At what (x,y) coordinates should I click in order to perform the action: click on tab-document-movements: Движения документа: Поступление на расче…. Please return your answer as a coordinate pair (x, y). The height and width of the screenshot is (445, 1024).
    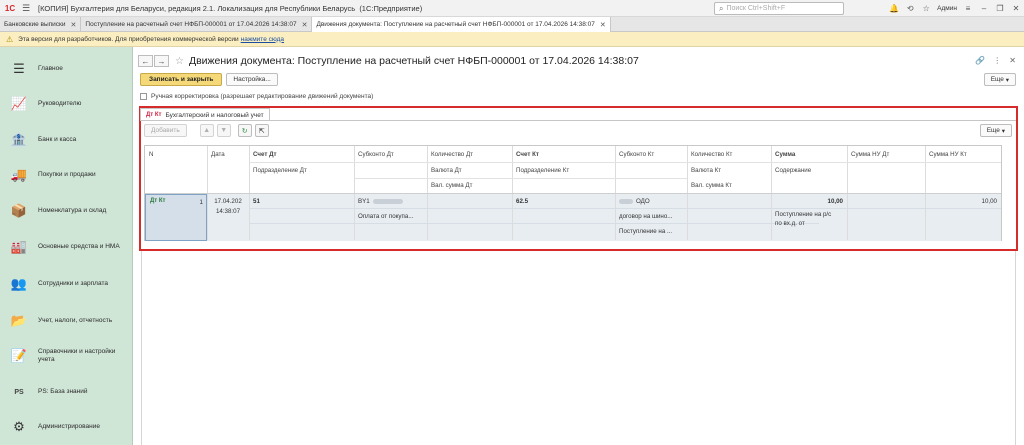
    Looking at the image, I should click on (461, 24).